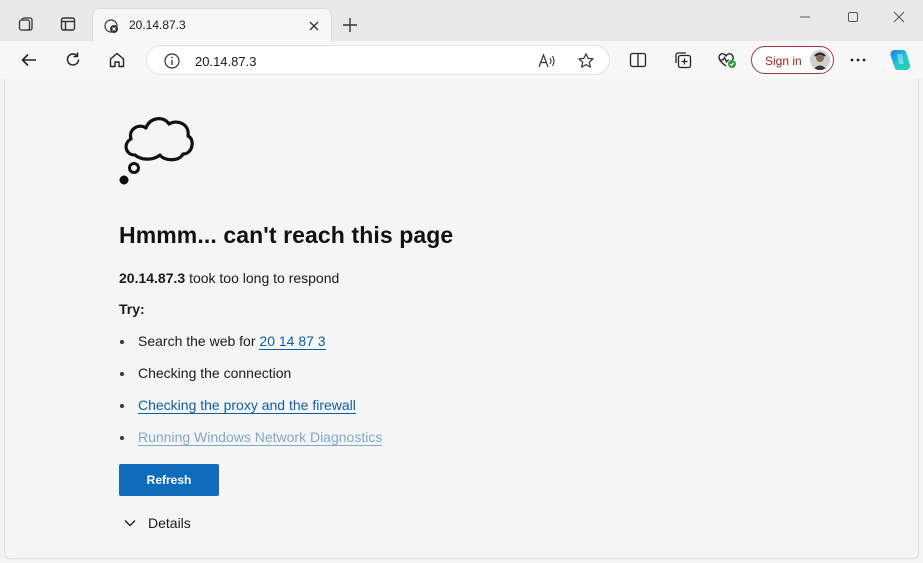 This screenshot has height=563, width=923. What do you see at coordinates (350, 25) in the screenshot?
I see `plus-icon` at bounding box center [350, 25].